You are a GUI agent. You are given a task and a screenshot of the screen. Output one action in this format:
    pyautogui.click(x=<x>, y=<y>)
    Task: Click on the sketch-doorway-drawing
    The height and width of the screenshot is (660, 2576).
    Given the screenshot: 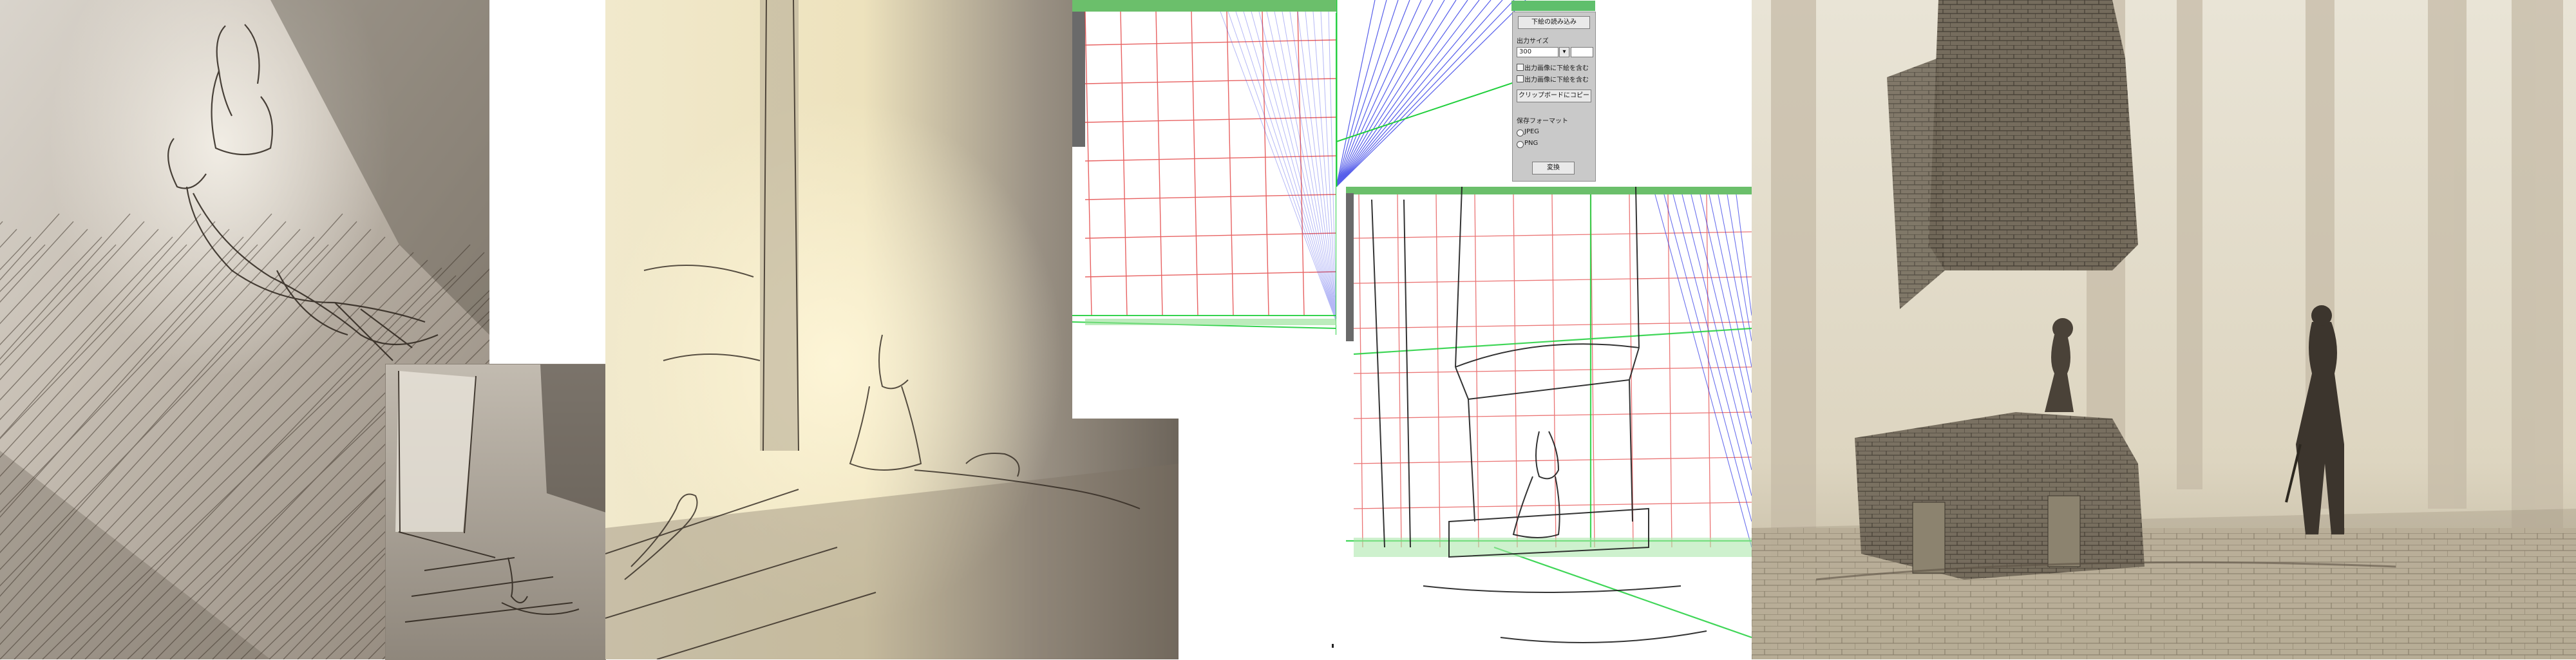 What is the action you would take?
    pyautogui.click(x=496, y=512)
    